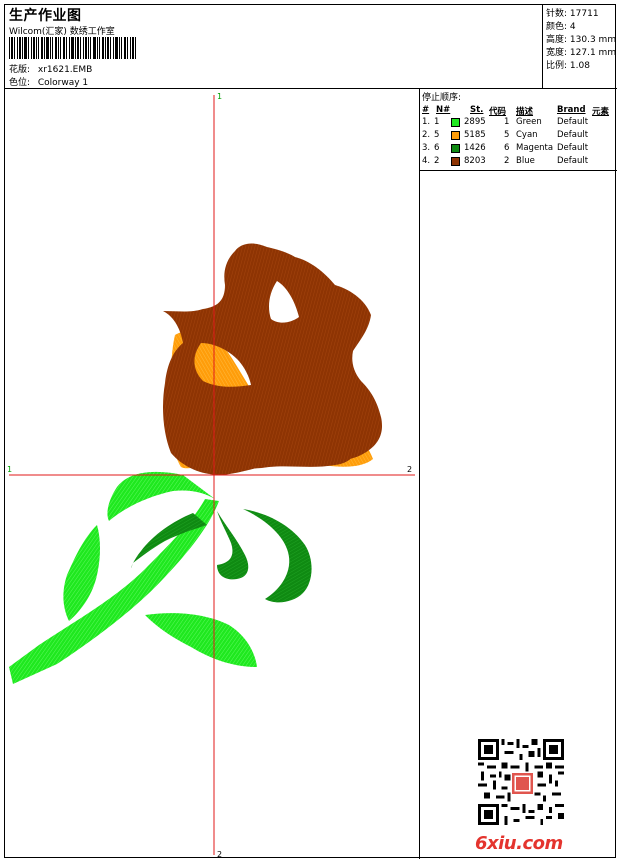  What do you see at coordinates (557, 27) in the screenshot?
I see `colors-label: 颜色:` at bounding box center [557, 27].